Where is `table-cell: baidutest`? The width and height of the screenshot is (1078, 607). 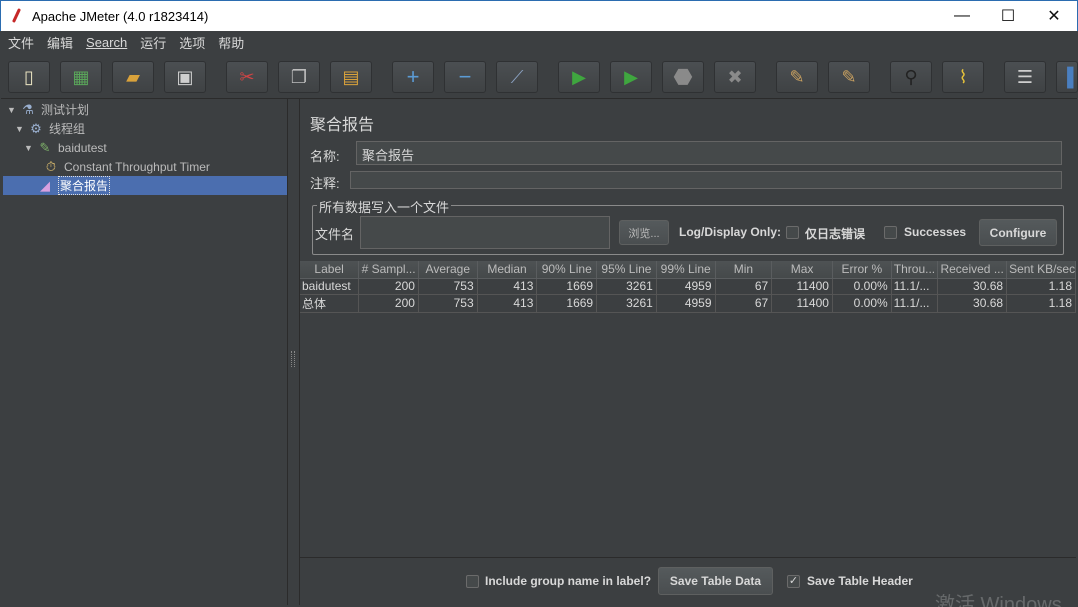
table-cell: baidutest is located at coordinates (330, 286).